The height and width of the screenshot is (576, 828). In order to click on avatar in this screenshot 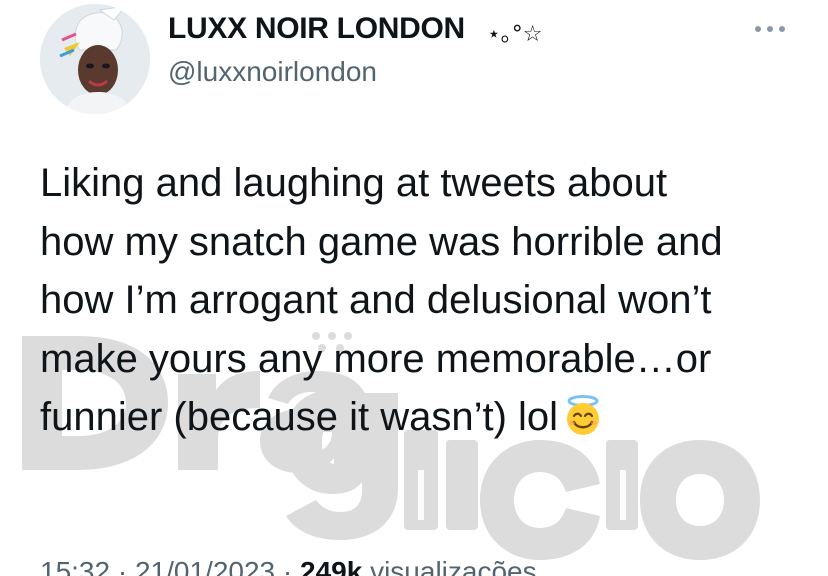, I will do `click(95, 59)`.